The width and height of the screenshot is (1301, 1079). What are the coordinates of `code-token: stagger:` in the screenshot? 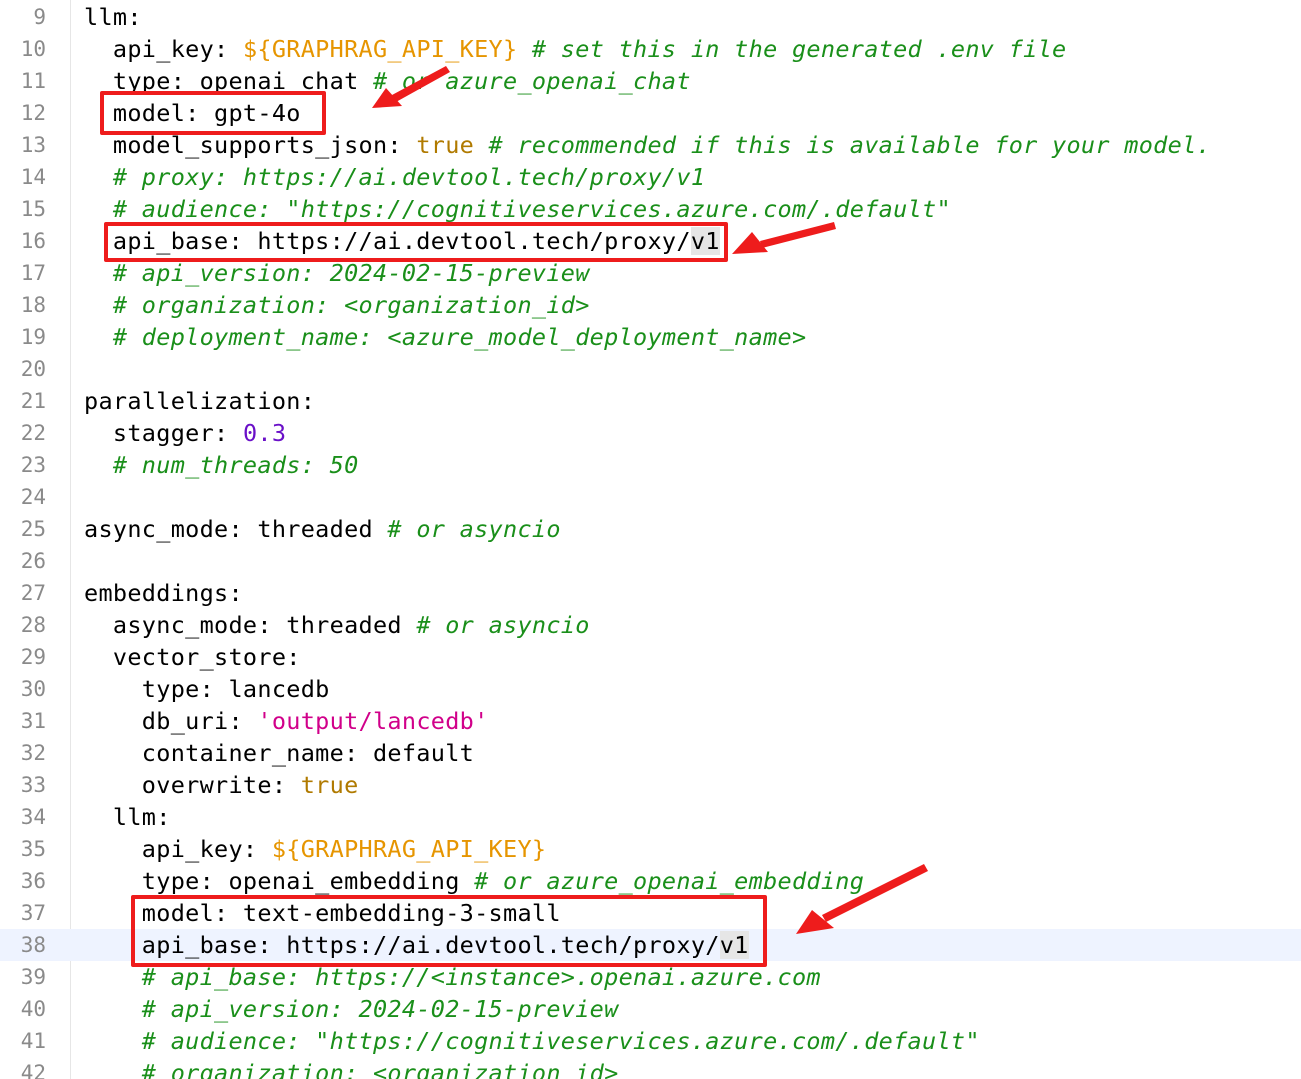 It's located at (163, 433).